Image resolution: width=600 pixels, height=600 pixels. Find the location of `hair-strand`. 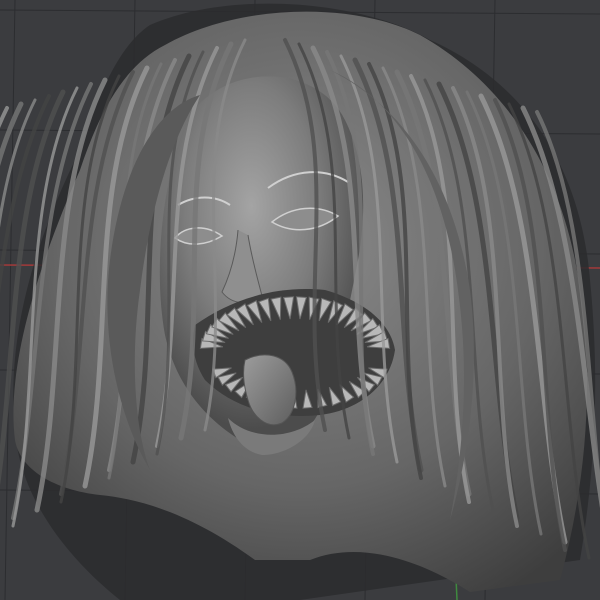

hair-strand is located at coordinates (4, 117).